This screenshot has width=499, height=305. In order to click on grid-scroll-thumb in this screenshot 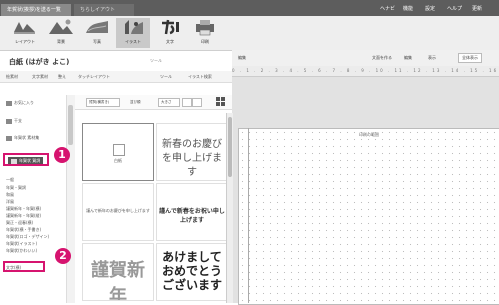, I will do `click(230, 147)`.